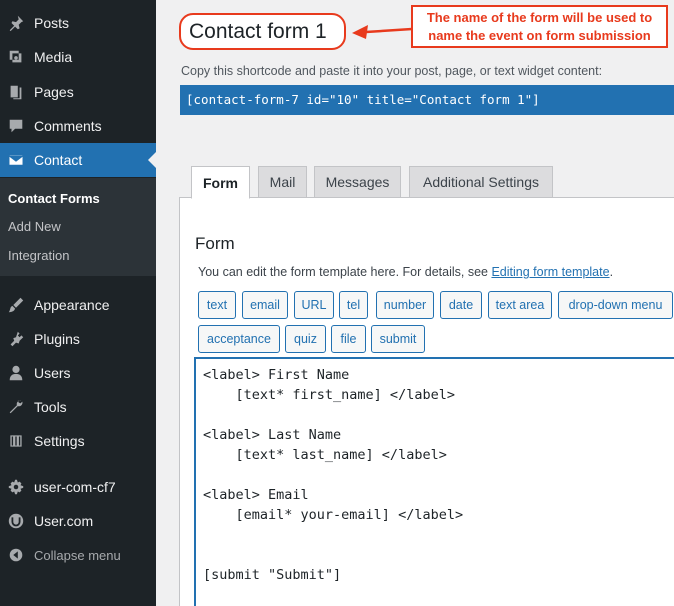  I want to click on media-icon, so click(16, 57).